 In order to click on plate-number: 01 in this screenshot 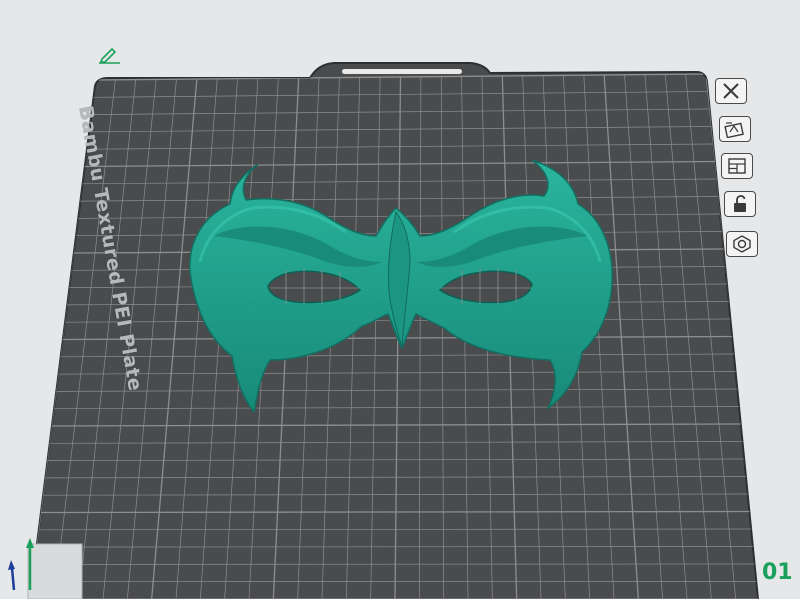, I will do `click(777, 572)`.